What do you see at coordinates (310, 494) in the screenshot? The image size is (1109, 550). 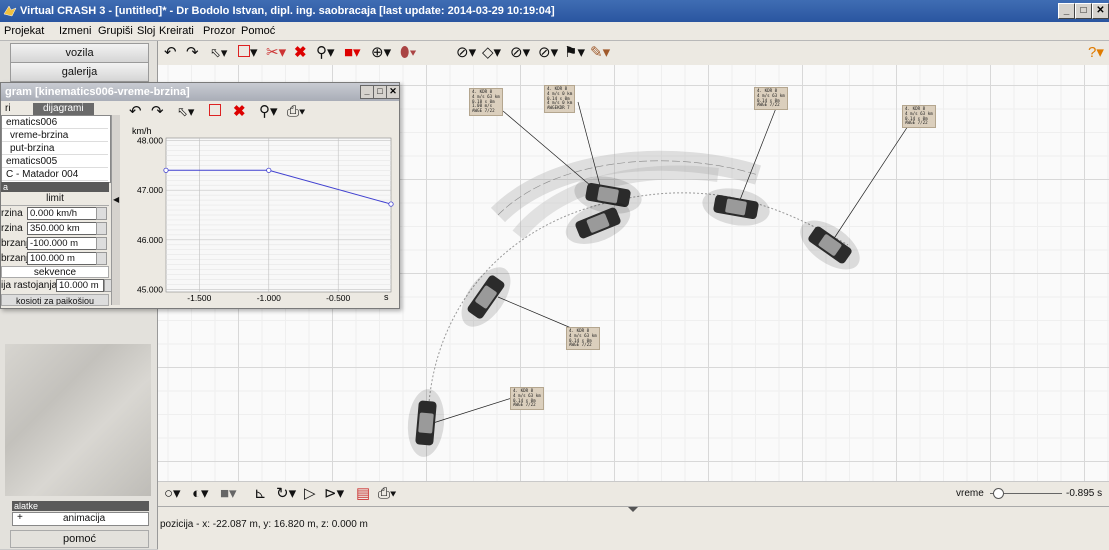 I see `play-icon: ▷` at bounding box center [310, 494].